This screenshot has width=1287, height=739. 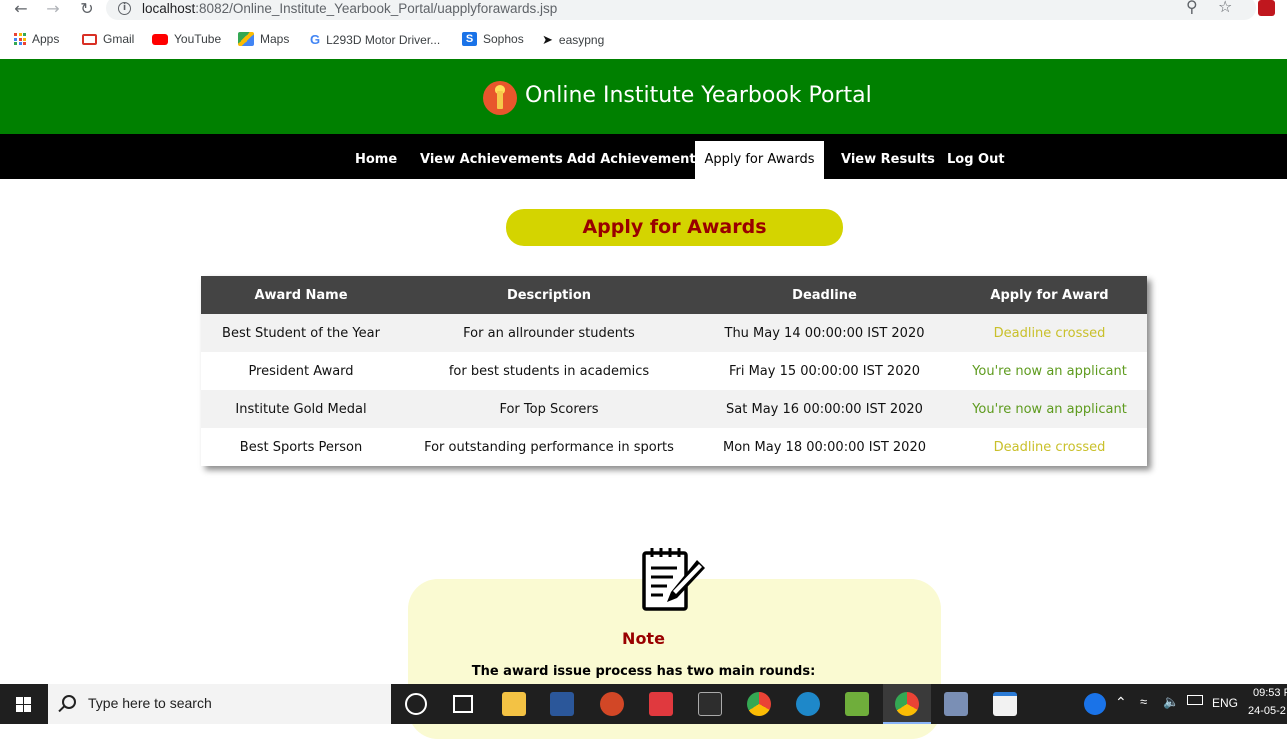 I want to click on bookmark-easypng: ➤ easypng, so click(x=573, y=40).